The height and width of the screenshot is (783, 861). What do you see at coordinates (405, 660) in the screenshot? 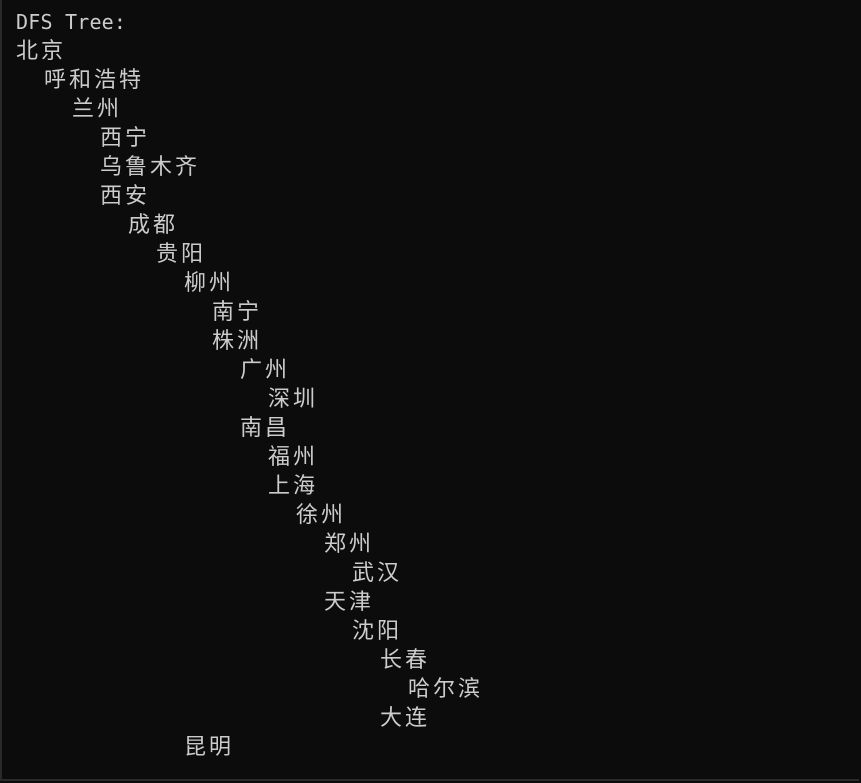
I see `tree-node-label: 长春` at bounding box center [405, 660].